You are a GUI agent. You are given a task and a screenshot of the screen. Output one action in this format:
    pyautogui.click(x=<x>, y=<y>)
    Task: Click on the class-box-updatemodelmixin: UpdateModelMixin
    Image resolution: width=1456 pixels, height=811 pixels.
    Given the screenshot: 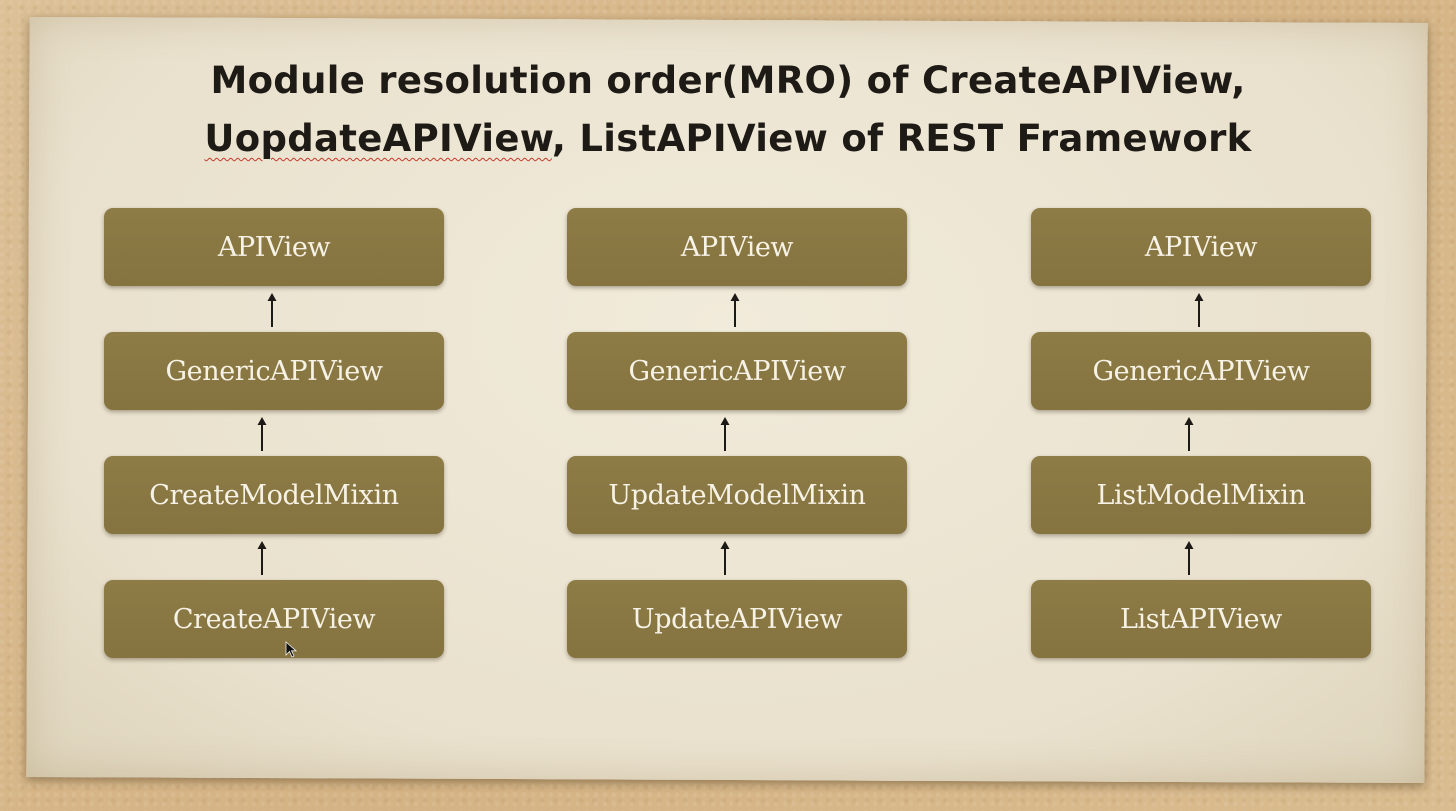 What is the action you would take?
    pyautogui.click(x=737, y=495)
    